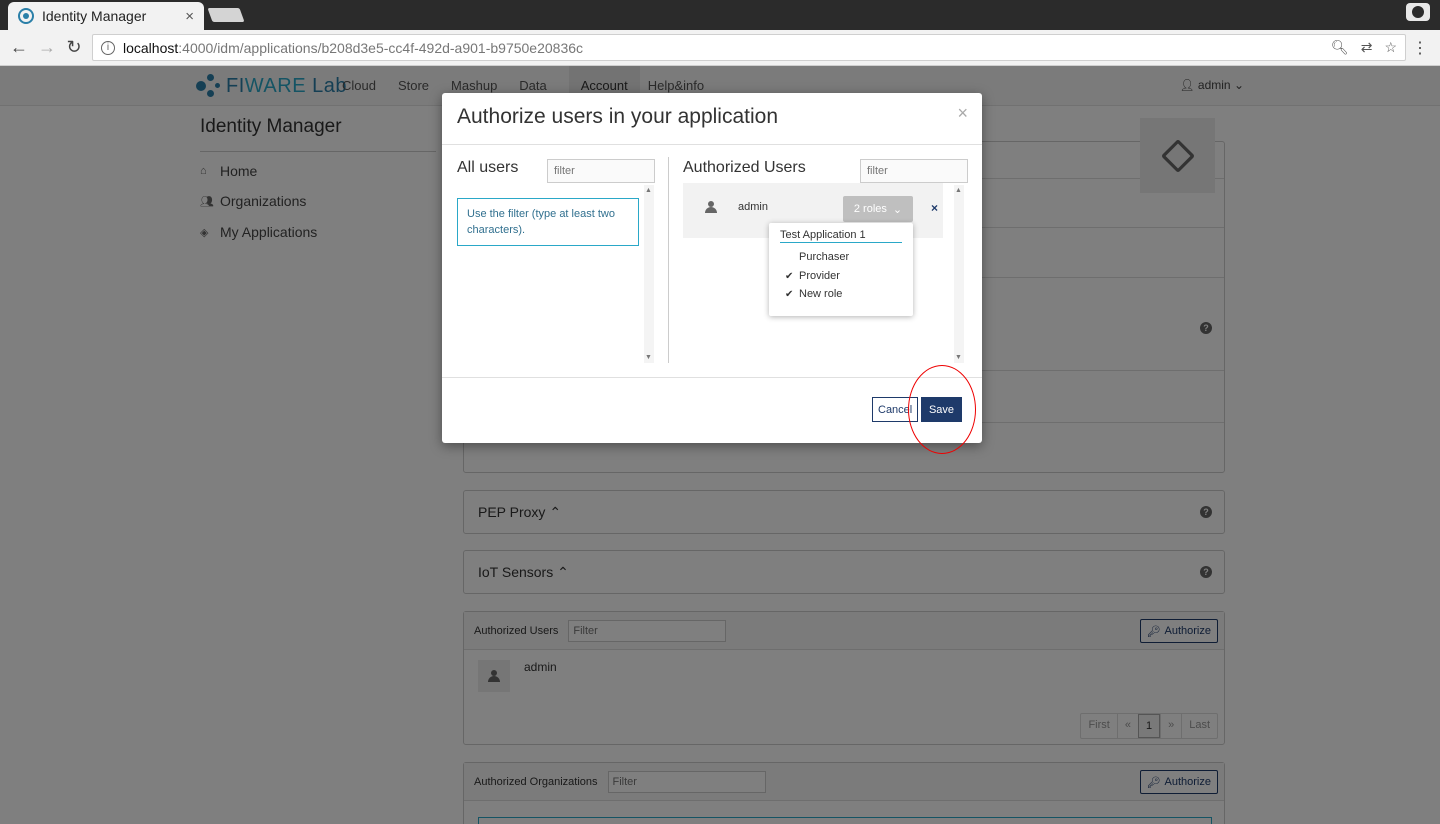  Describe the element at coordinates (19, 47) in the screenshot. I see `back-icon: ←` at that location.